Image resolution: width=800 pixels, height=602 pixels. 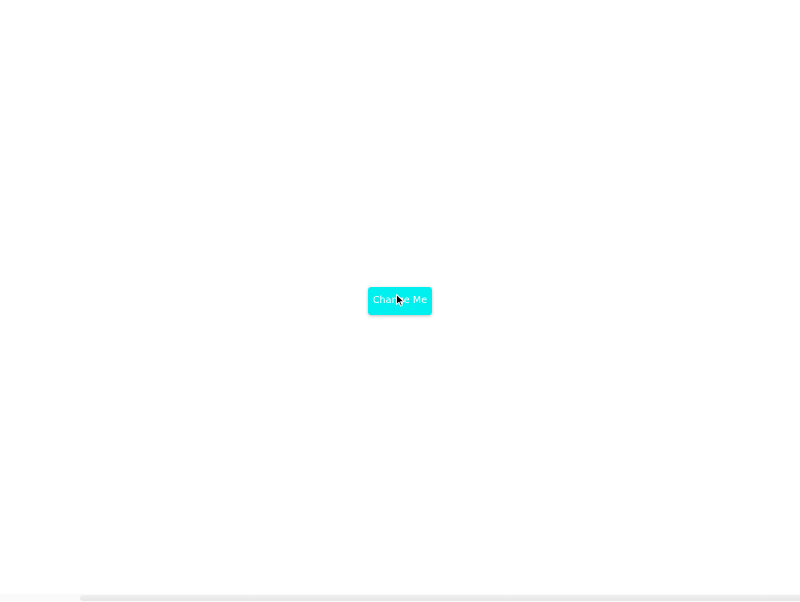 I want to click on change-me-button: Change Me, so click(x=400, y=301).